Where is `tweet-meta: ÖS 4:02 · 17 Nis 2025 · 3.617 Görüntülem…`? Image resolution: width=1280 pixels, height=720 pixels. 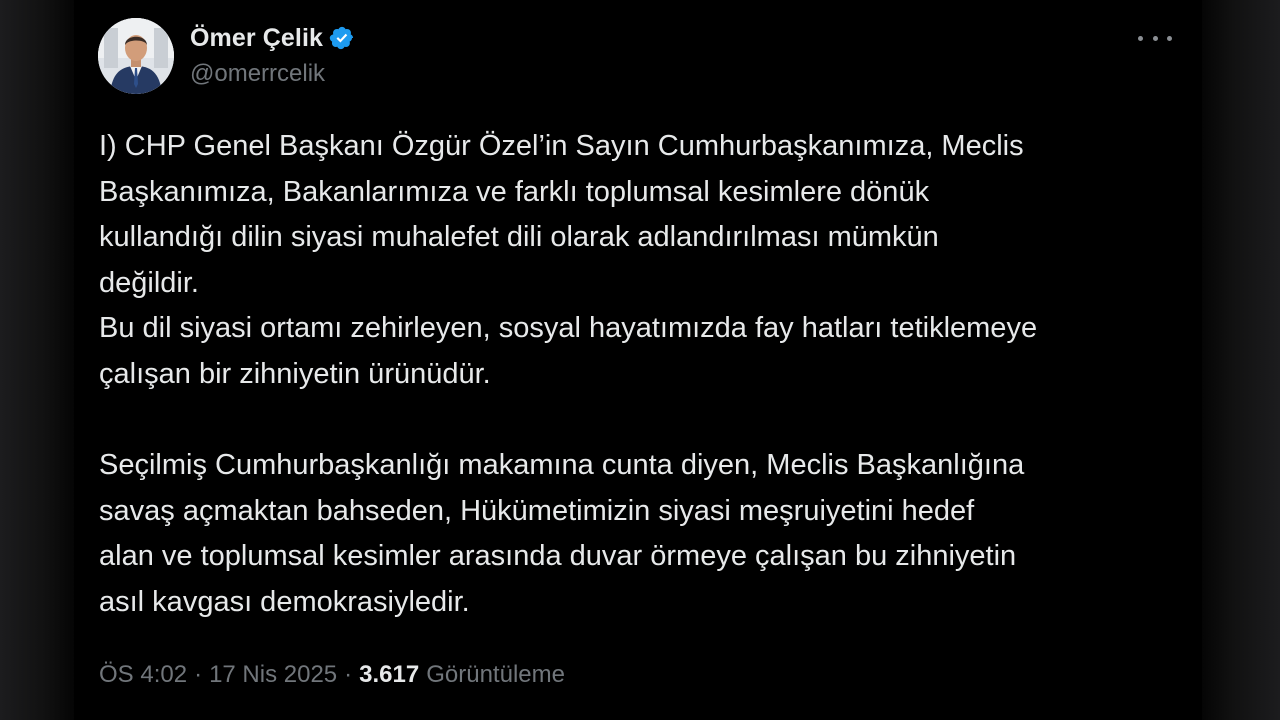
tweet-meta: ÖS 4:02 · 17 Nis 2025 · 3.617 Görüntülem… is located at coordinates (332, 675).